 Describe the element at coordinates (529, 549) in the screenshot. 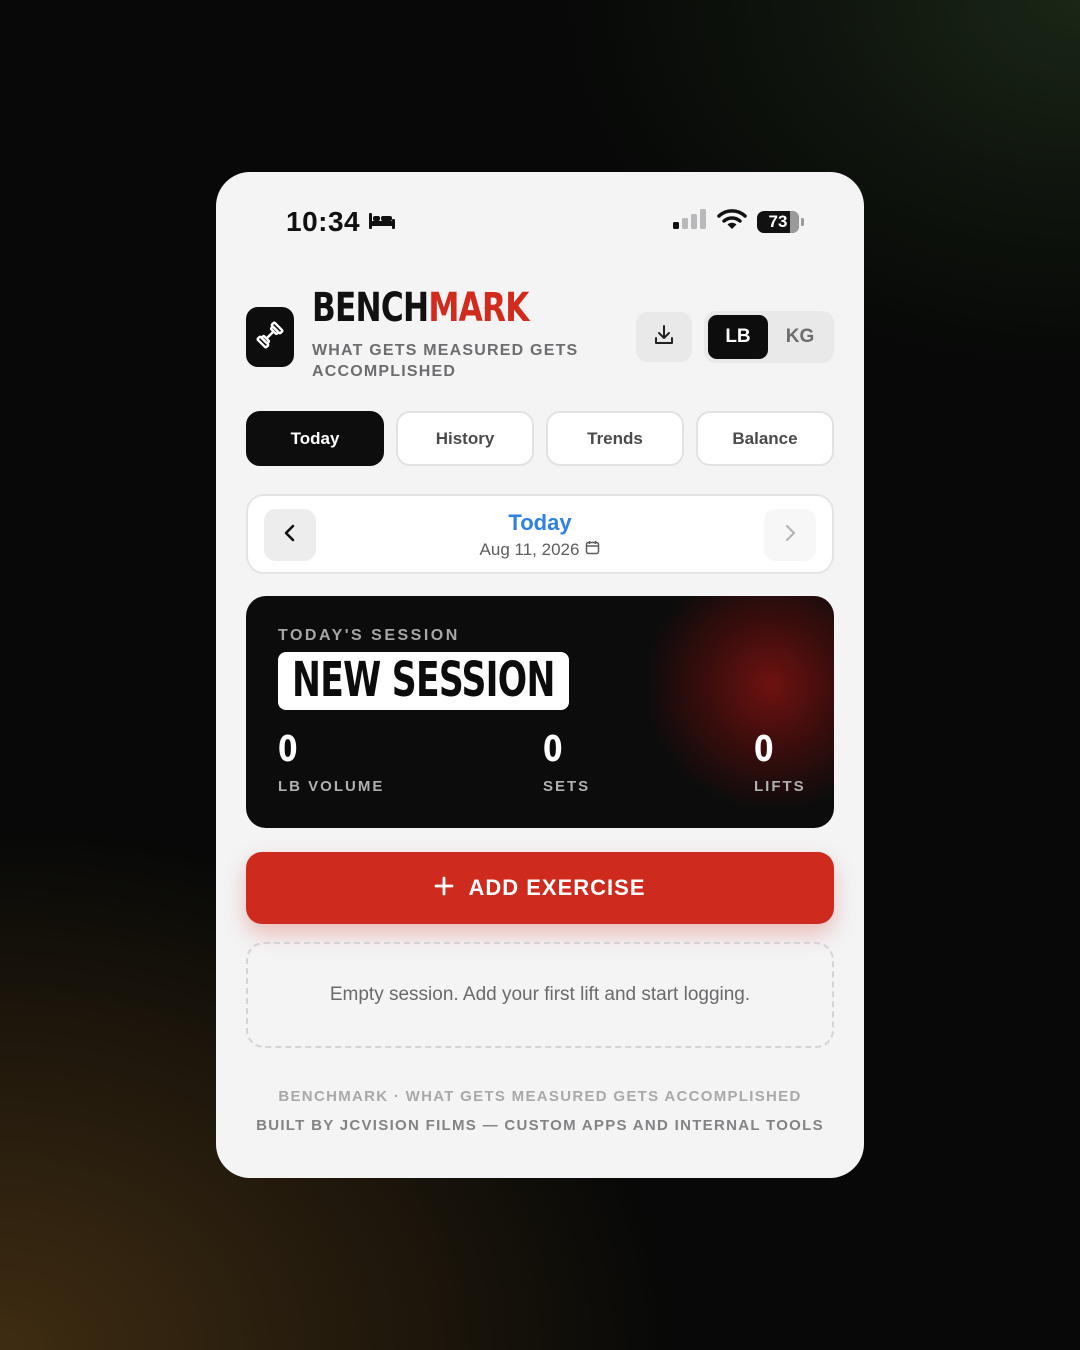

I see `date-text: Aug 11, 2026` at that location.